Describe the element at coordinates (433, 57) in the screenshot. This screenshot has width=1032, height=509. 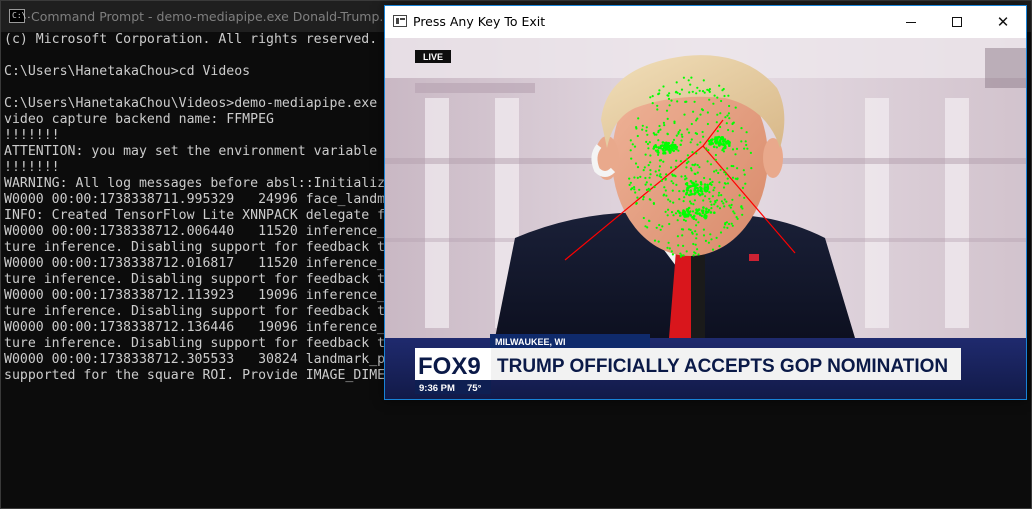
I see `live-badge-label: LIVE` at that location.